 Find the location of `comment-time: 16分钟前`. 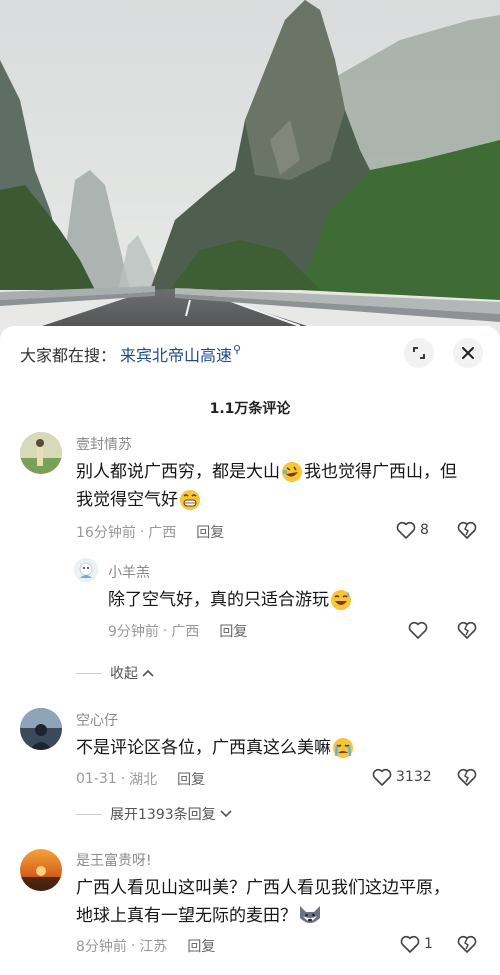

comment-time: 16分钟前 is located at coordinates (106, 533).